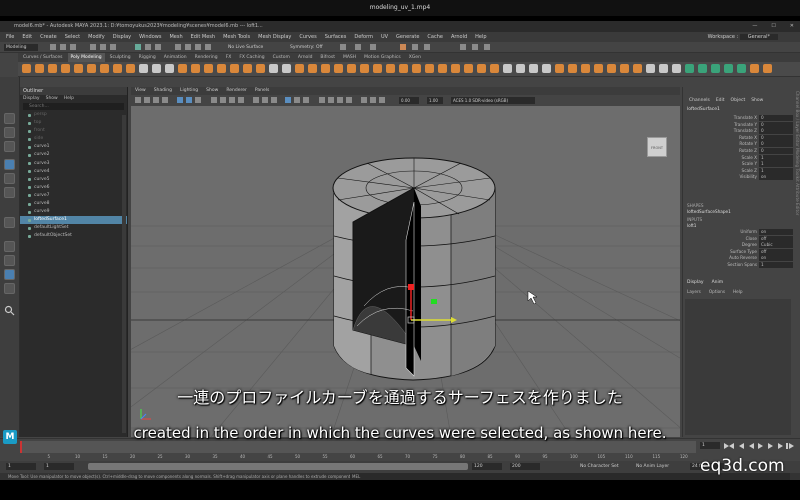  What do you see at coordinates (21, 447) in the screenshot?
I see `current-time-indicator` at bounding box center [21, 447].